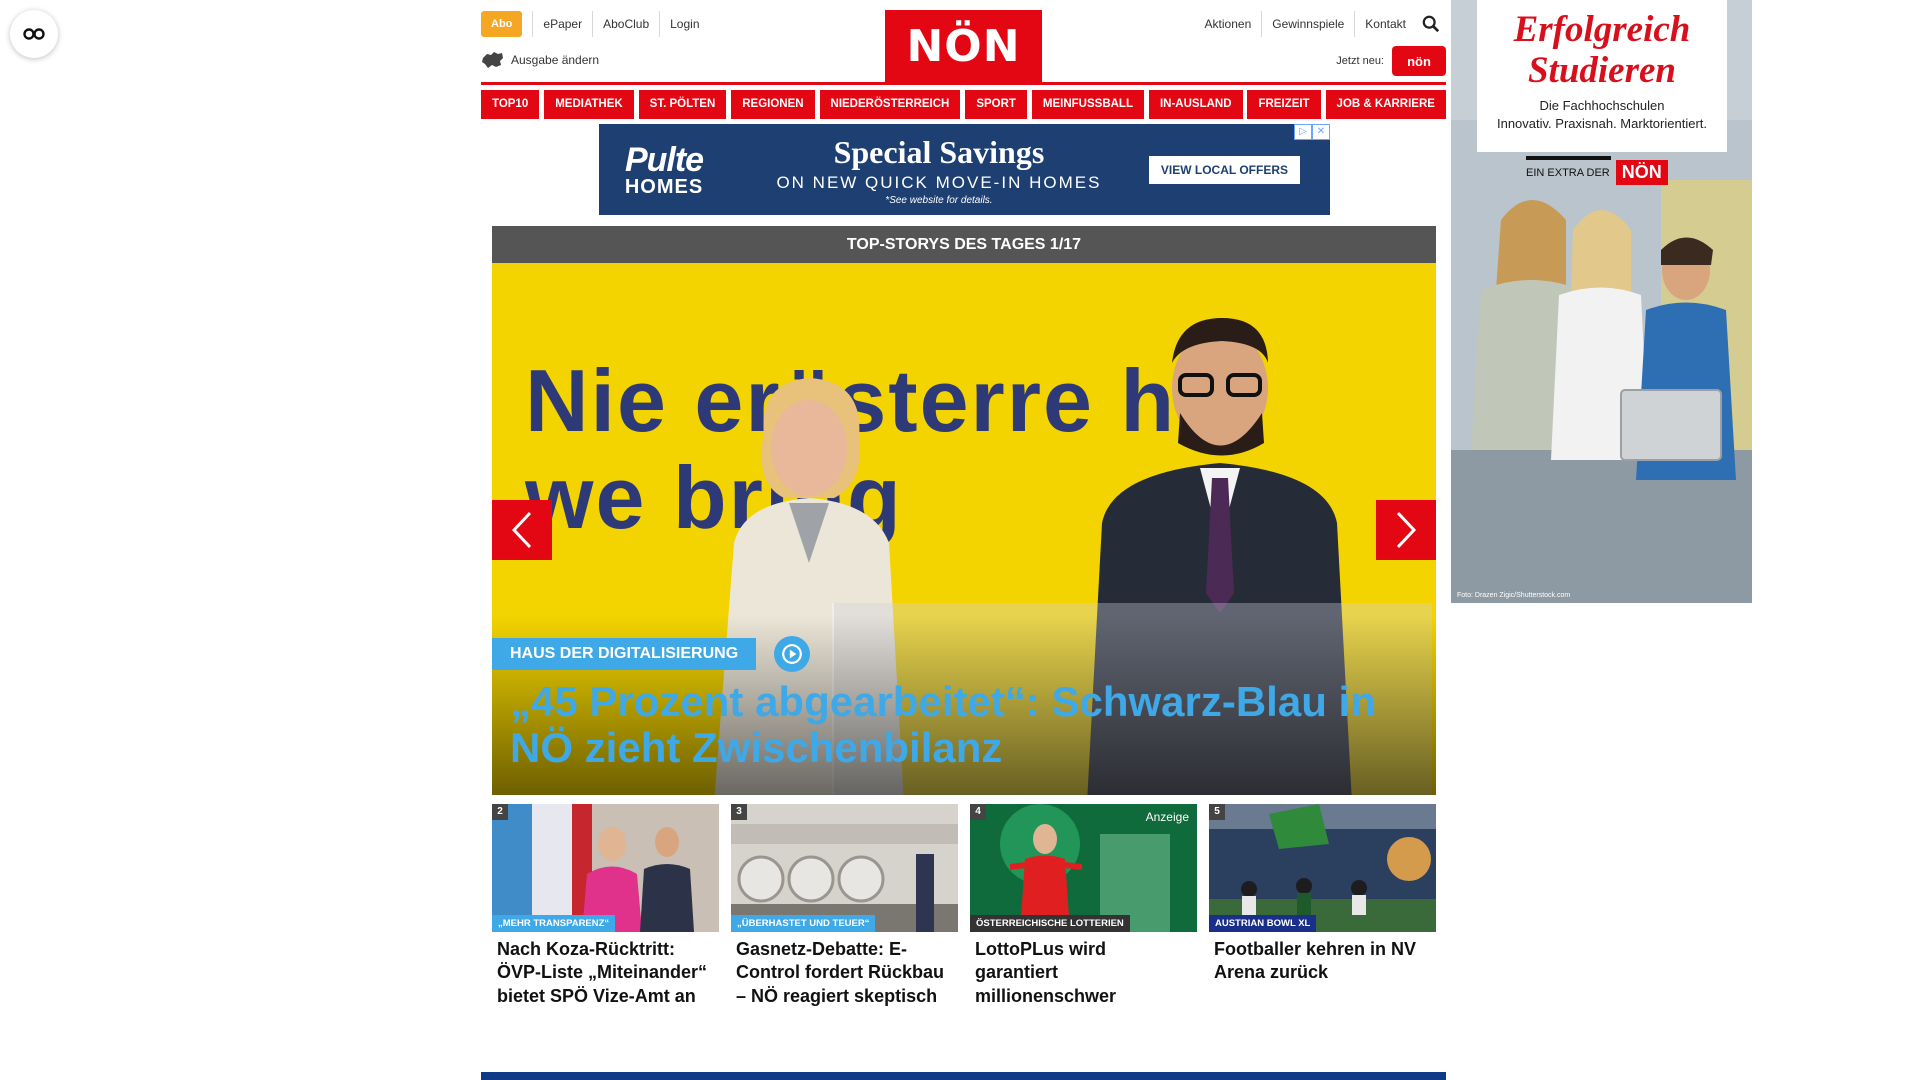 Image resolution: width=1920 pixels, height=1080 pixels. I want to click on chevron-left-icon, so click(521, 530).